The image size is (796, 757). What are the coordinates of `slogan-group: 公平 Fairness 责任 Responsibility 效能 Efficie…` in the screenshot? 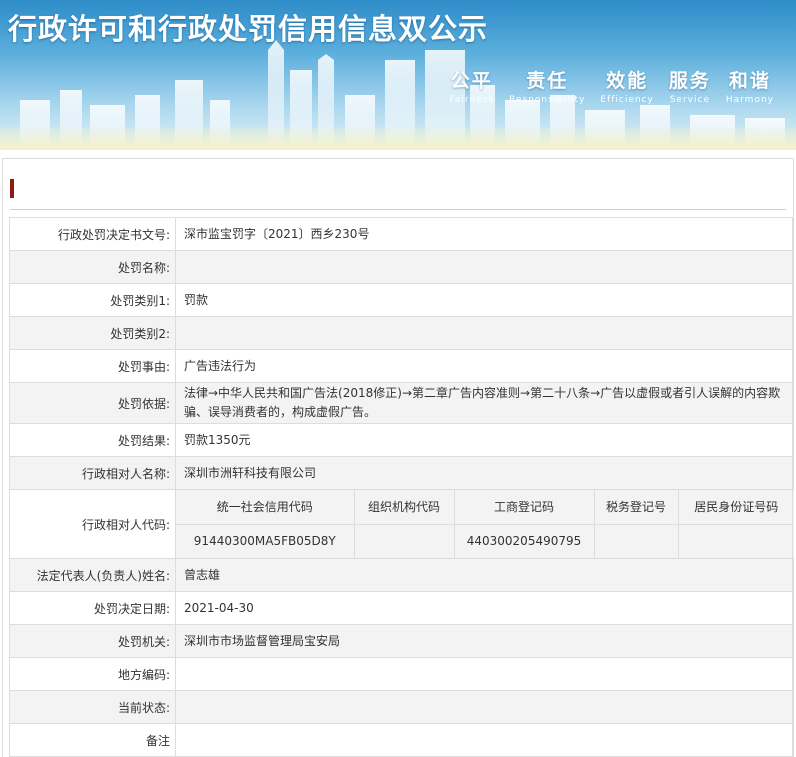 It's located at (612, 85).